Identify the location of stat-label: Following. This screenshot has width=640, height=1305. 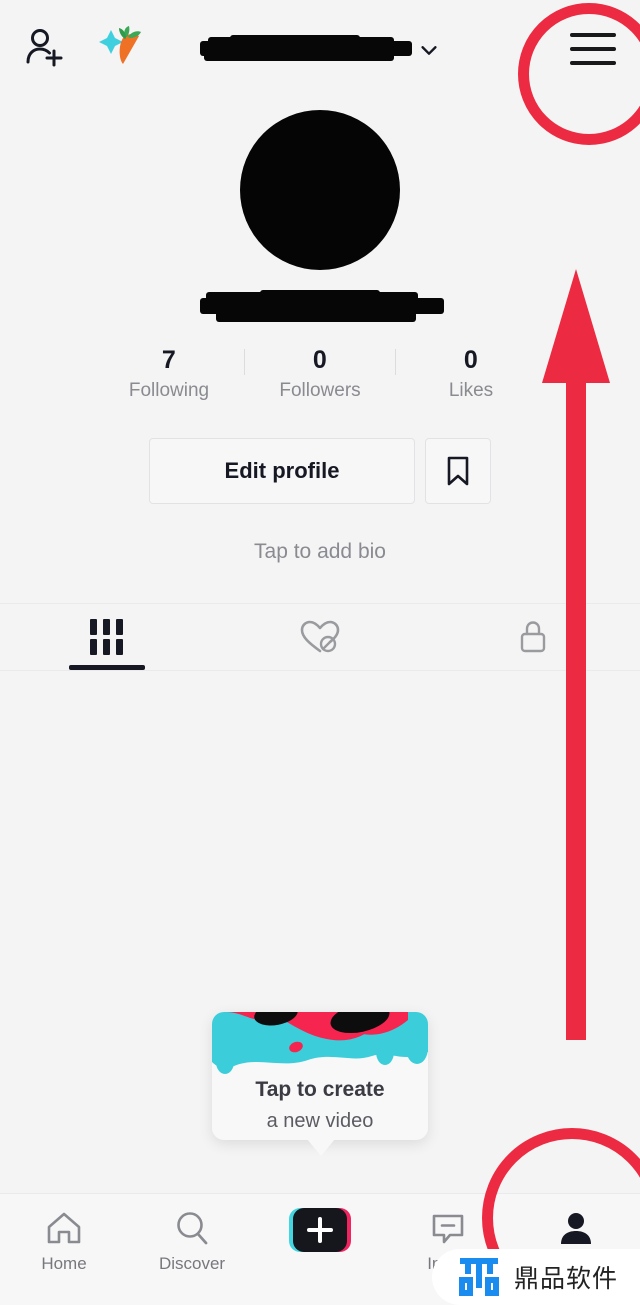
(169, 390).